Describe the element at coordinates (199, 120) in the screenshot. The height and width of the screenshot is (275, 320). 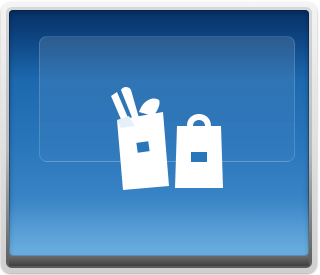
I see `right-bag-handle` at that location.